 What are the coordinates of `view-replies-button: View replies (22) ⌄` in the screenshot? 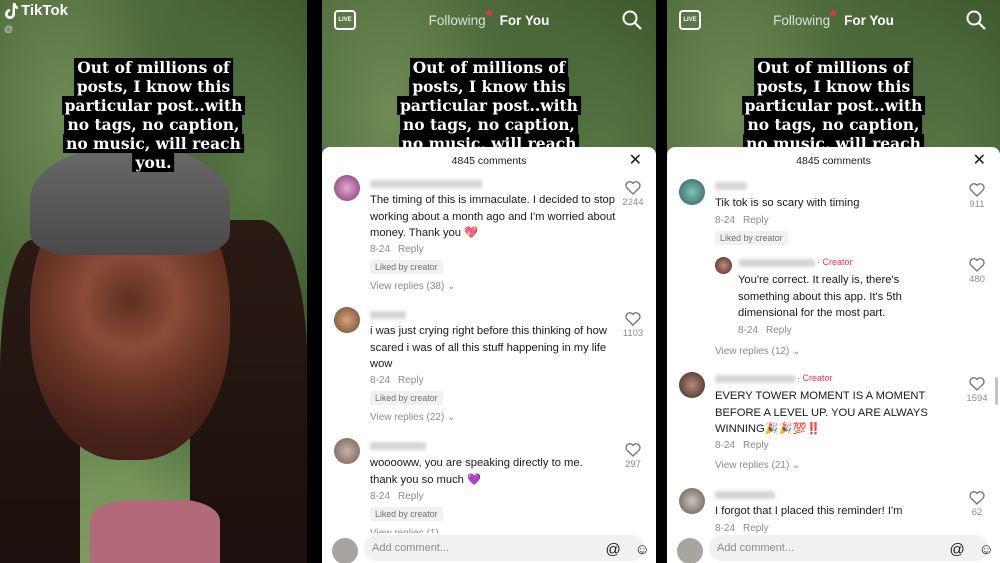 It's located at (412, 417).